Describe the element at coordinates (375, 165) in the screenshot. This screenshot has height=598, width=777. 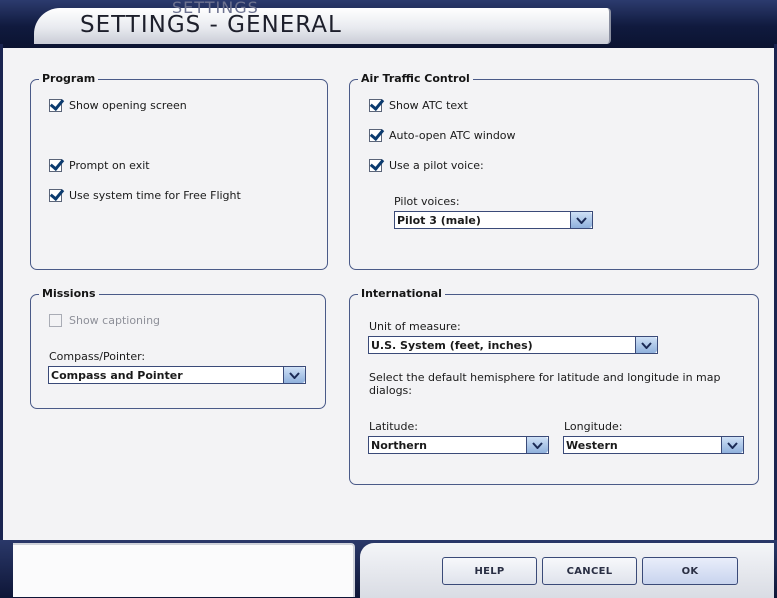
I see `use-pilot-voice-checkbox` at that location.